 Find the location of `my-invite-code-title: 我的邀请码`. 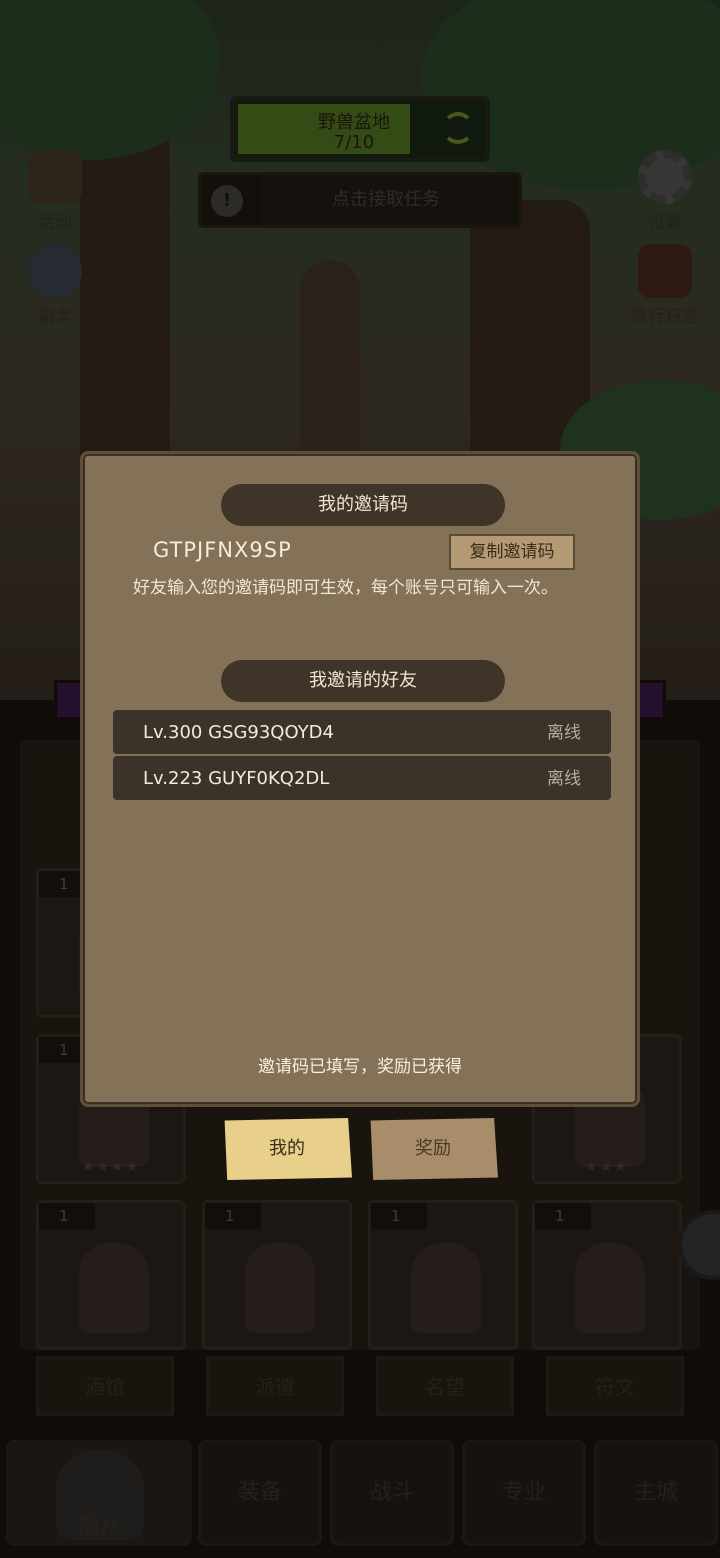

my-invite-code-title: 我的邀请码 is located at coordinates (363, 505).